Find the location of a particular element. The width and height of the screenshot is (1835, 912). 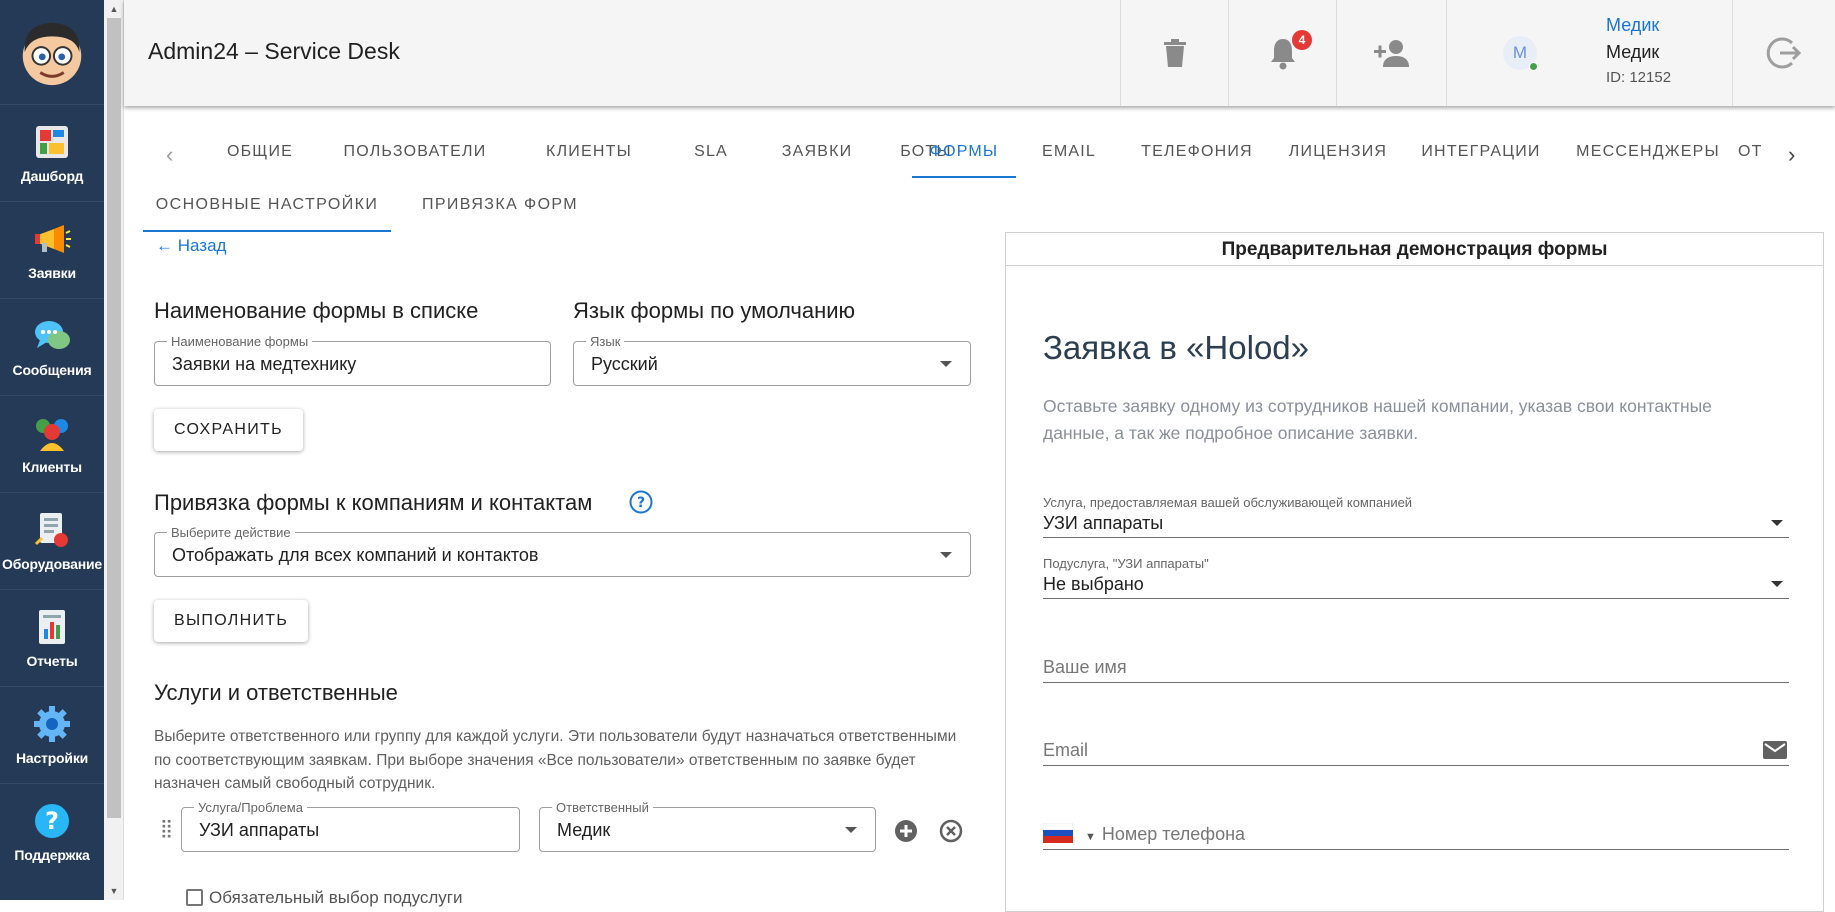

service-field-label: Услуга/Проблема is located at coordinates (250, 807).